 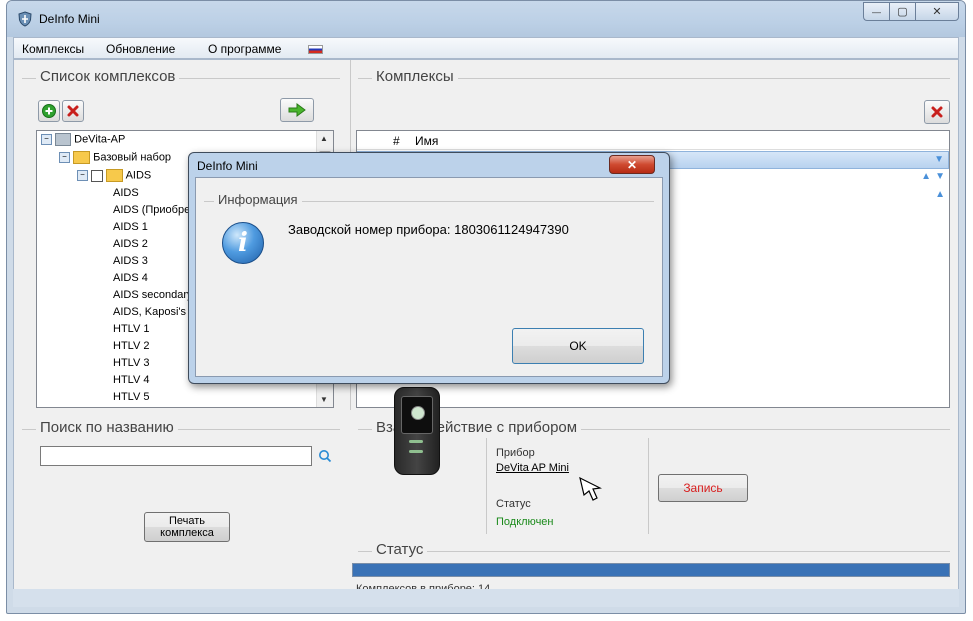 I want to click on checkbox, so click(x=97, y=175).